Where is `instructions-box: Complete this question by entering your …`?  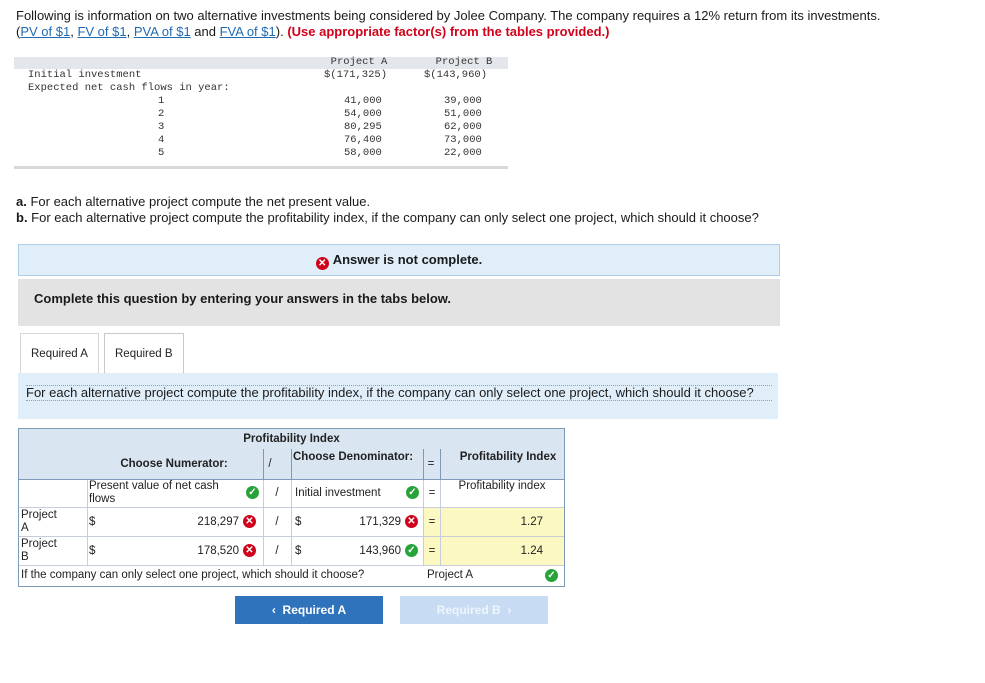
instructions-box: Complete this question by entering your … is located at coordinates (399, 302).